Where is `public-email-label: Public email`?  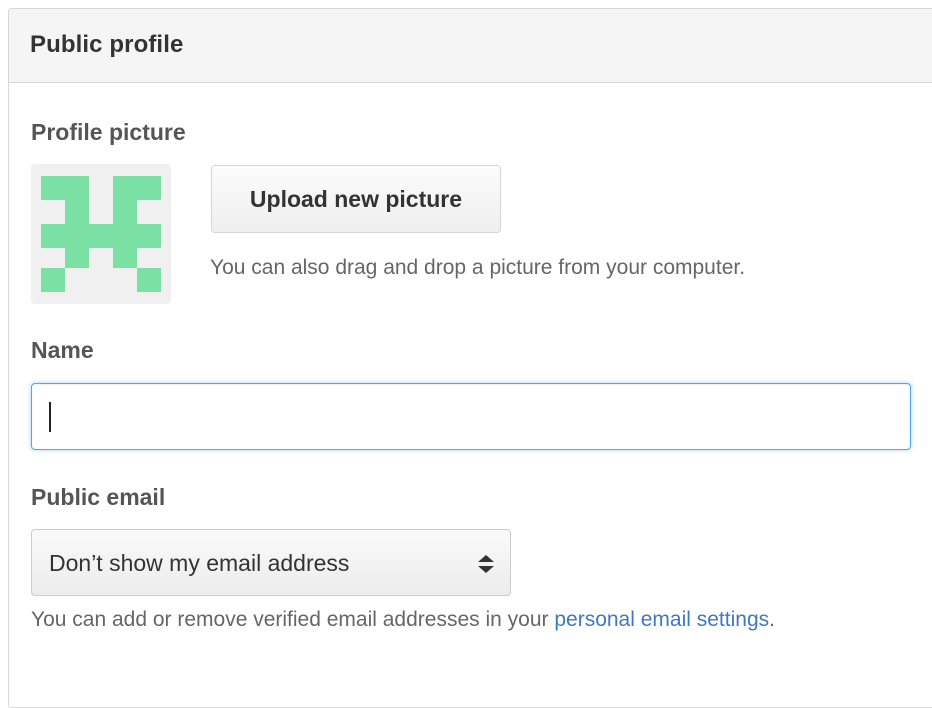
public-email-label: Public email is located at coordinates (98, 497).